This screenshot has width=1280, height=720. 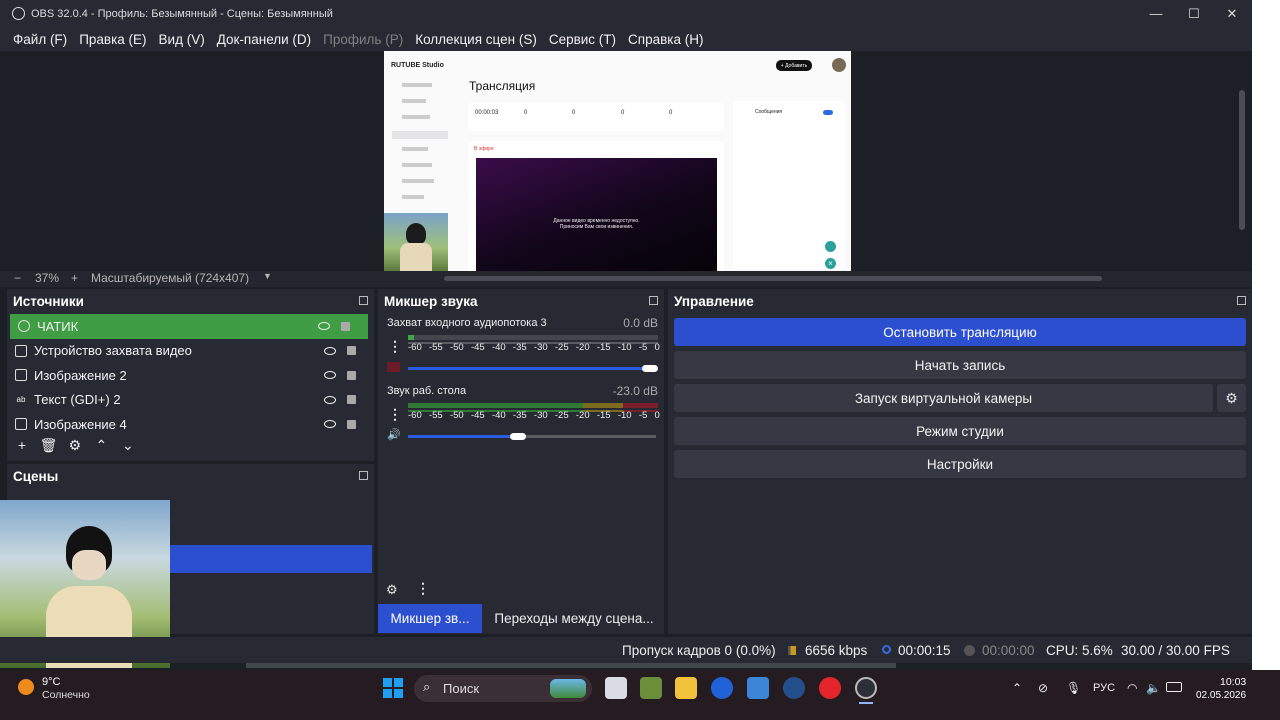 I want to click on sources-title: Источники, so click(x=48, y=301).